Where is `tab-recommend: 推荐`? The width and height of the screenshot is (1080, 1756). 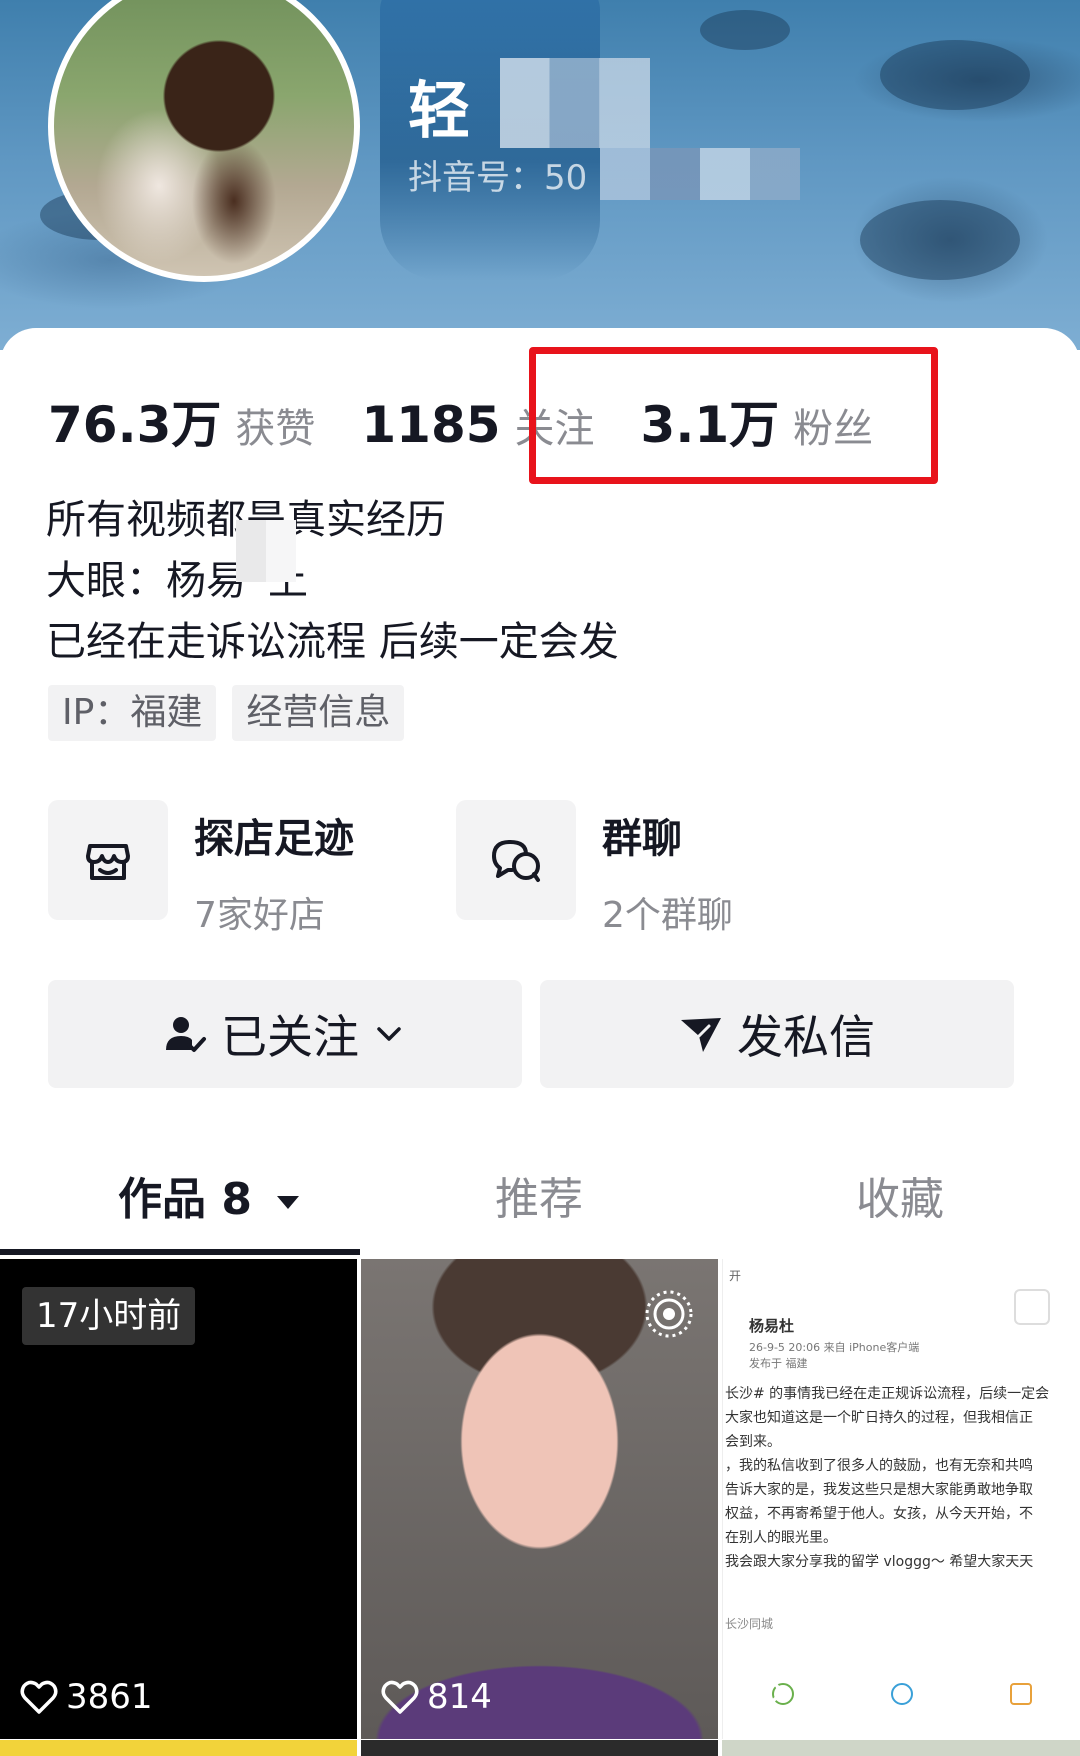 tab-recommend: 推荐 is located at coordinates (539, 1200).